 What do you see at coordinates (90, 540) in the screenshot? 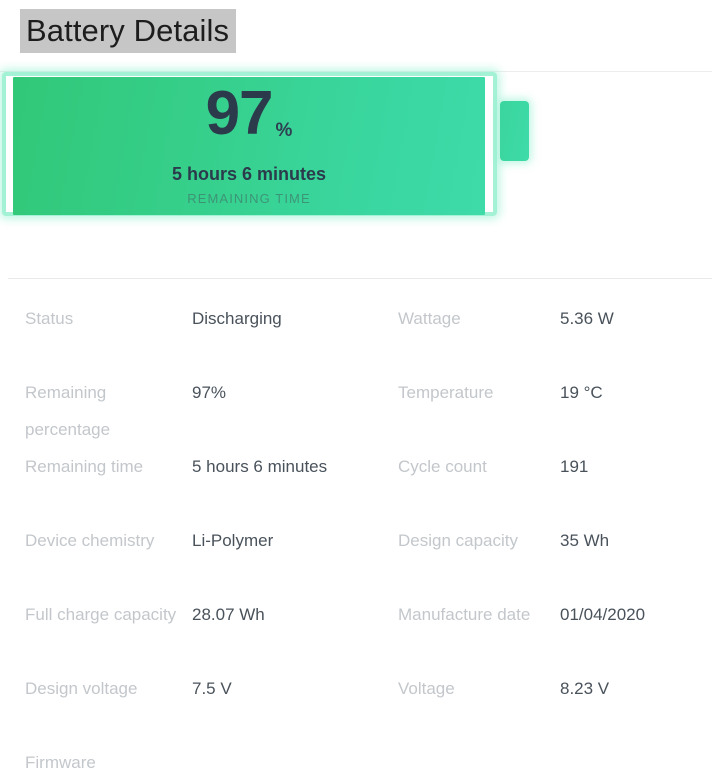
I see `detail-label-device-chemistry: Device chemistry` at bounding box center [90, 540].